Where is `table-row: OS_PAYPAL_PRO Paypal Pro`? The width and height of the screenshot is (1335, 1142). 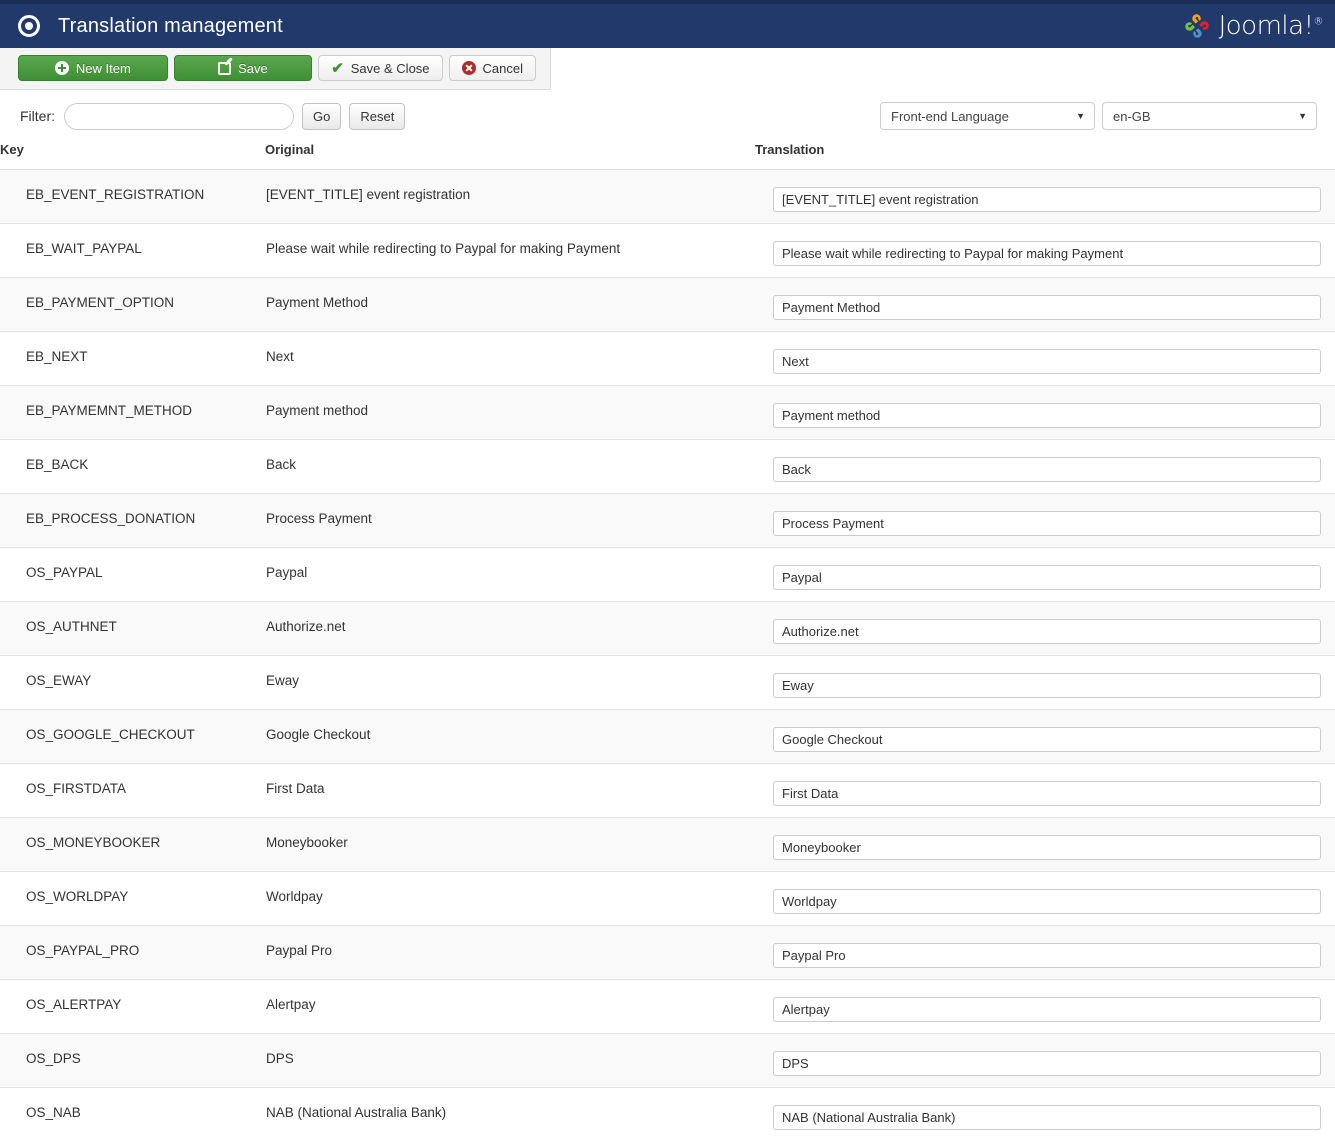 table-row: OS_PAYPAL_PRO Paypal Pro is located at coordinates (667, 952).